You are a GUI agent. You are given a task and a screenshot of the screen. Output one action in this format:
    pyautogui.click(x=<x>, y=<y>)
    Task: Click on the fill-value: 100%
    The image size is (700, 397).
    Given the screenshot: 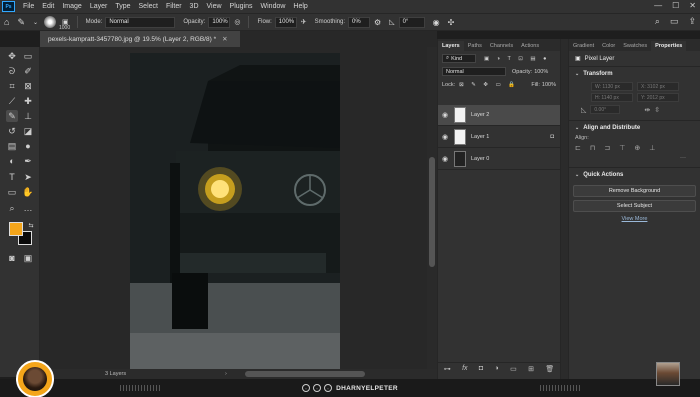 What is the action you would take?
    pyautogui.click(x=549, y=85)
    